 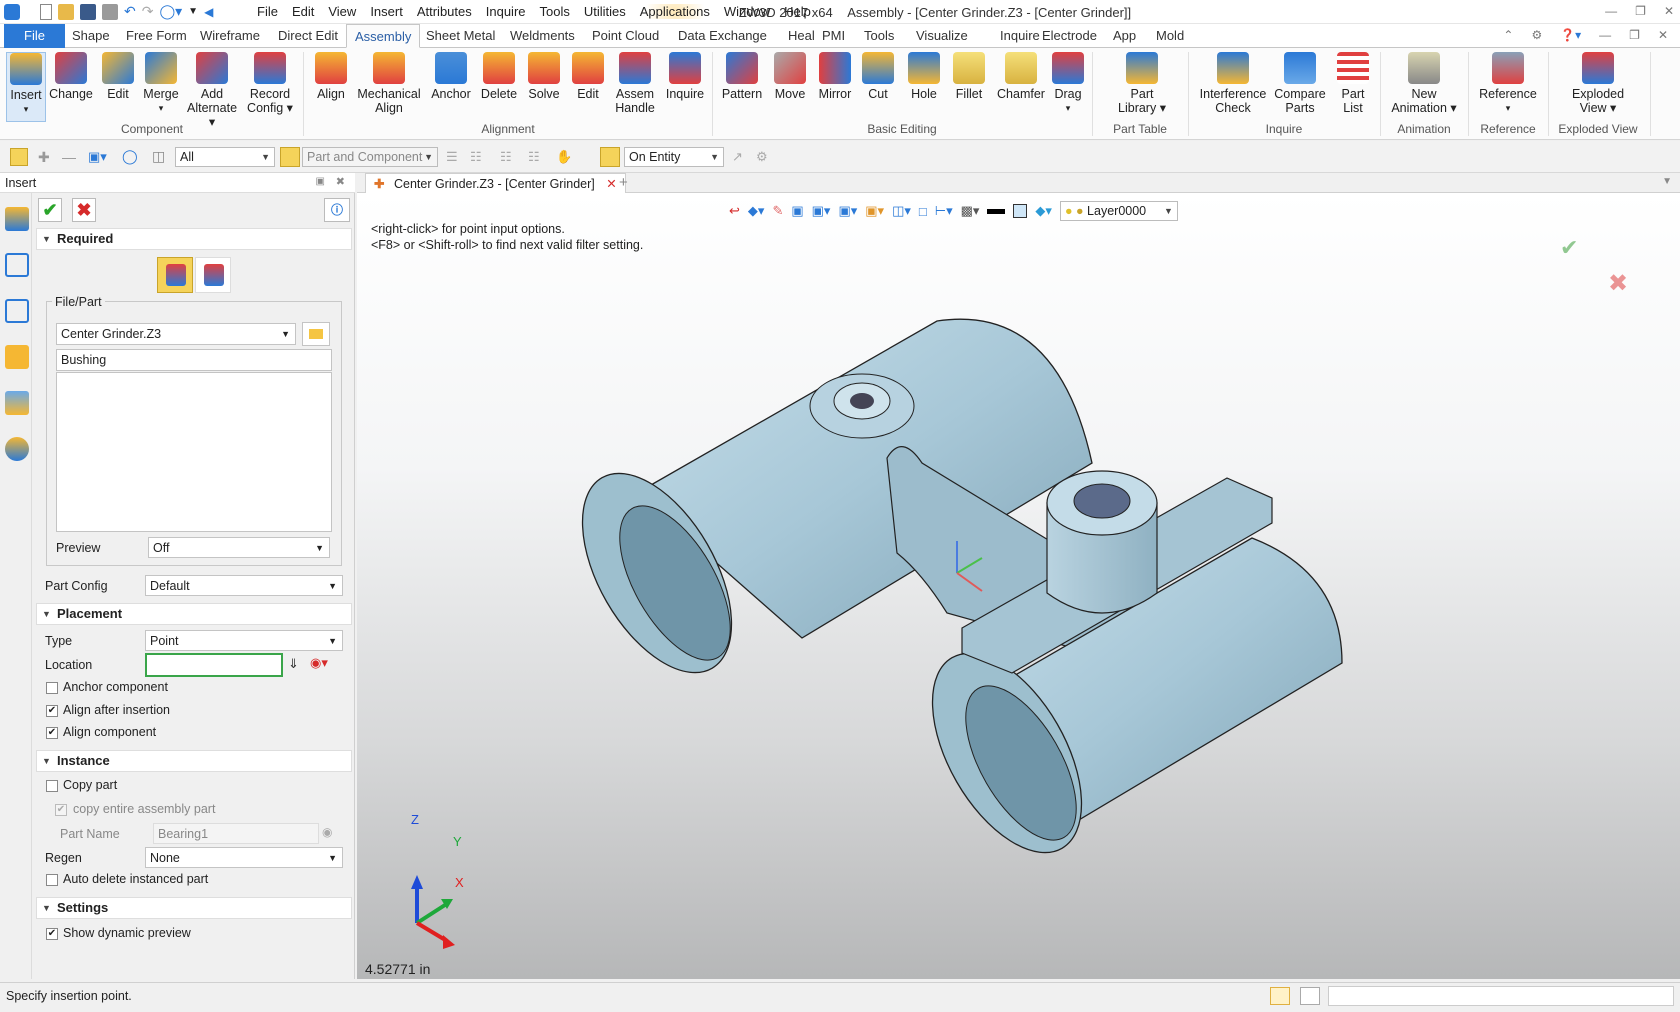 What do you see at coordinates (588, 76) in the screenshot?
I see `alignment-edit-button: Edit` at bounding box center [588, 76].